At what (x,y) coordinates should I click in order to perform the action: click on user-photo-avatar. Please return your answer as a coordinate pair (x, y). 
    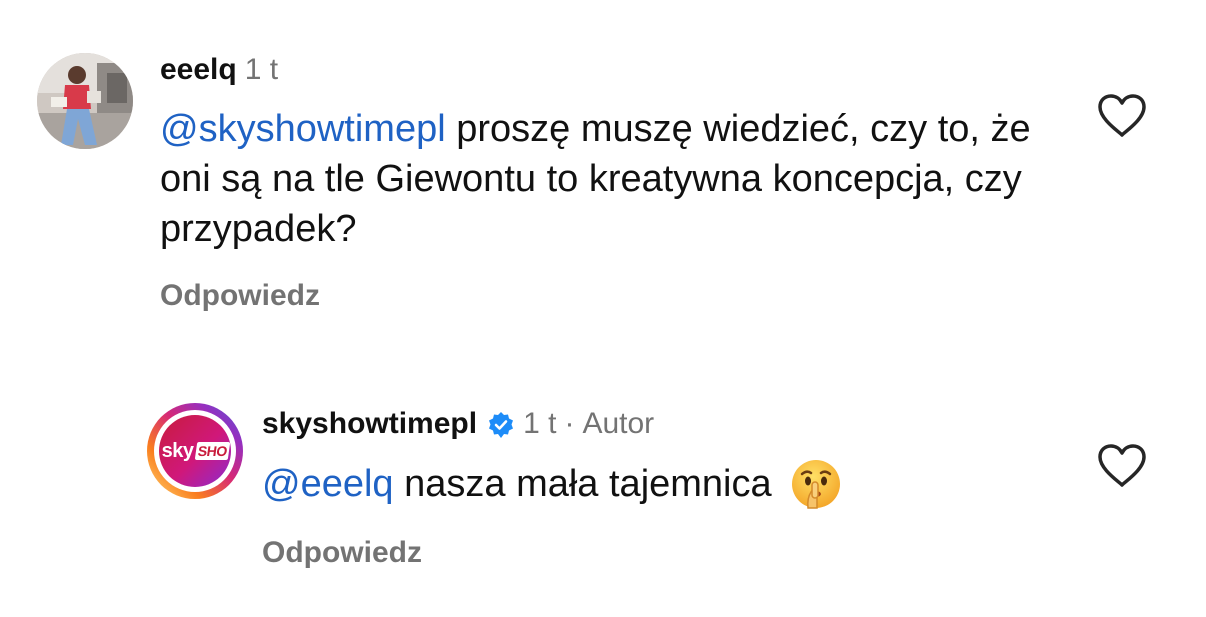
    Looking at the image, I should click on (85, 101).